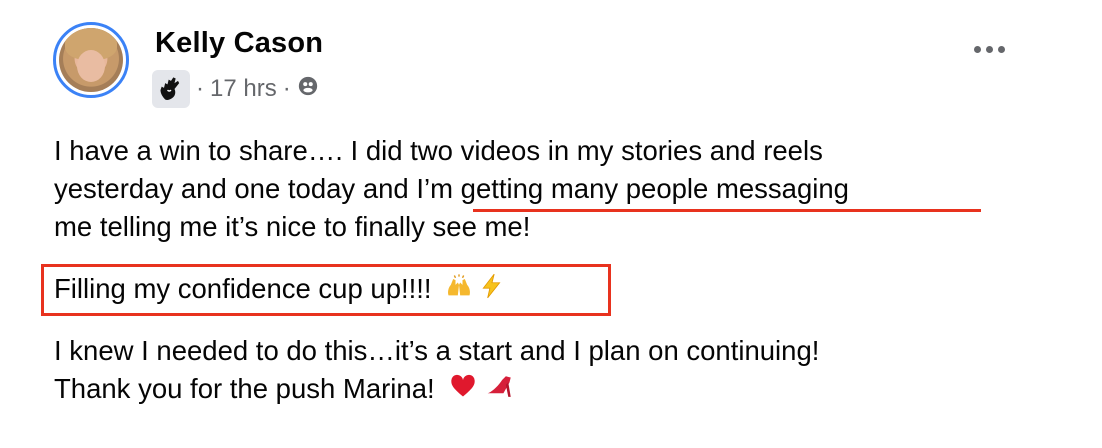  Describe the element at coordinates (492, 291) in the screenshot. I see `lightning-emoji` at that location.